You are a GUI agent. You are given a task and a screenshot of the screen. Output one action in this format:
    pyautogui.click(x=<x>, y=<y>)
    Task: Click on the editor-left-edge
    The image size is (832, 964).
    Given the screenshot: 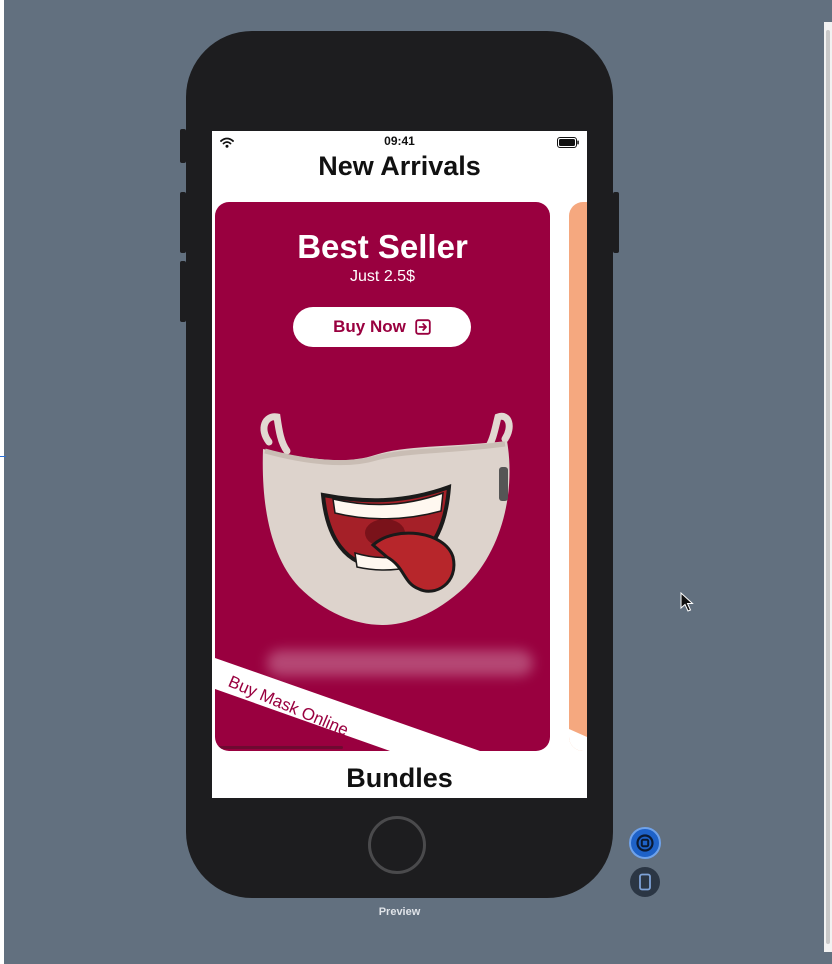 What is the action you would take?
    pyautogui.click(x=2, y=482)
    